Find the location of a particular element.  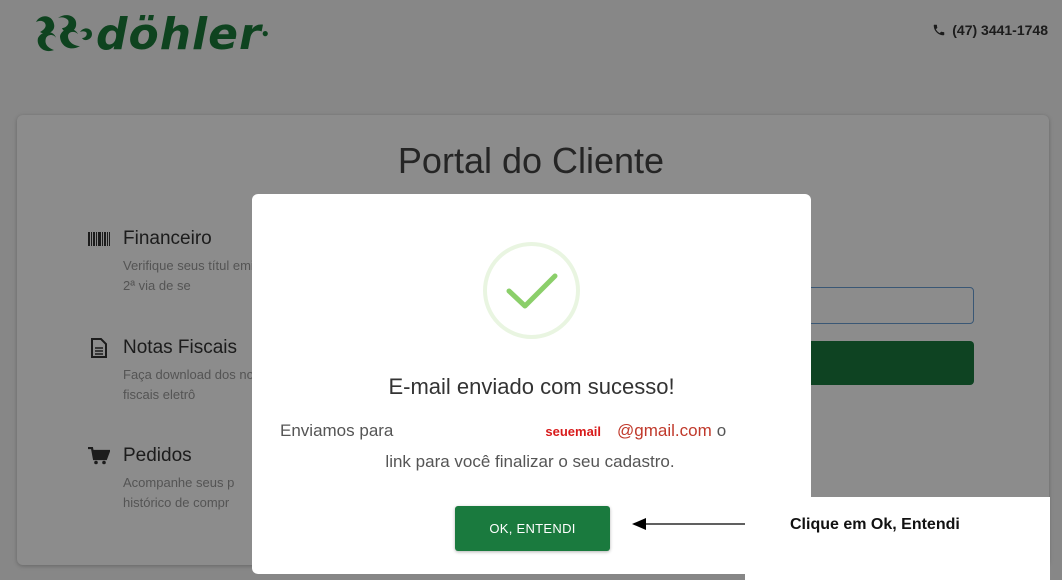

modal-title: E-mail enviado com sucesso! is located at coordinates (531, 386).